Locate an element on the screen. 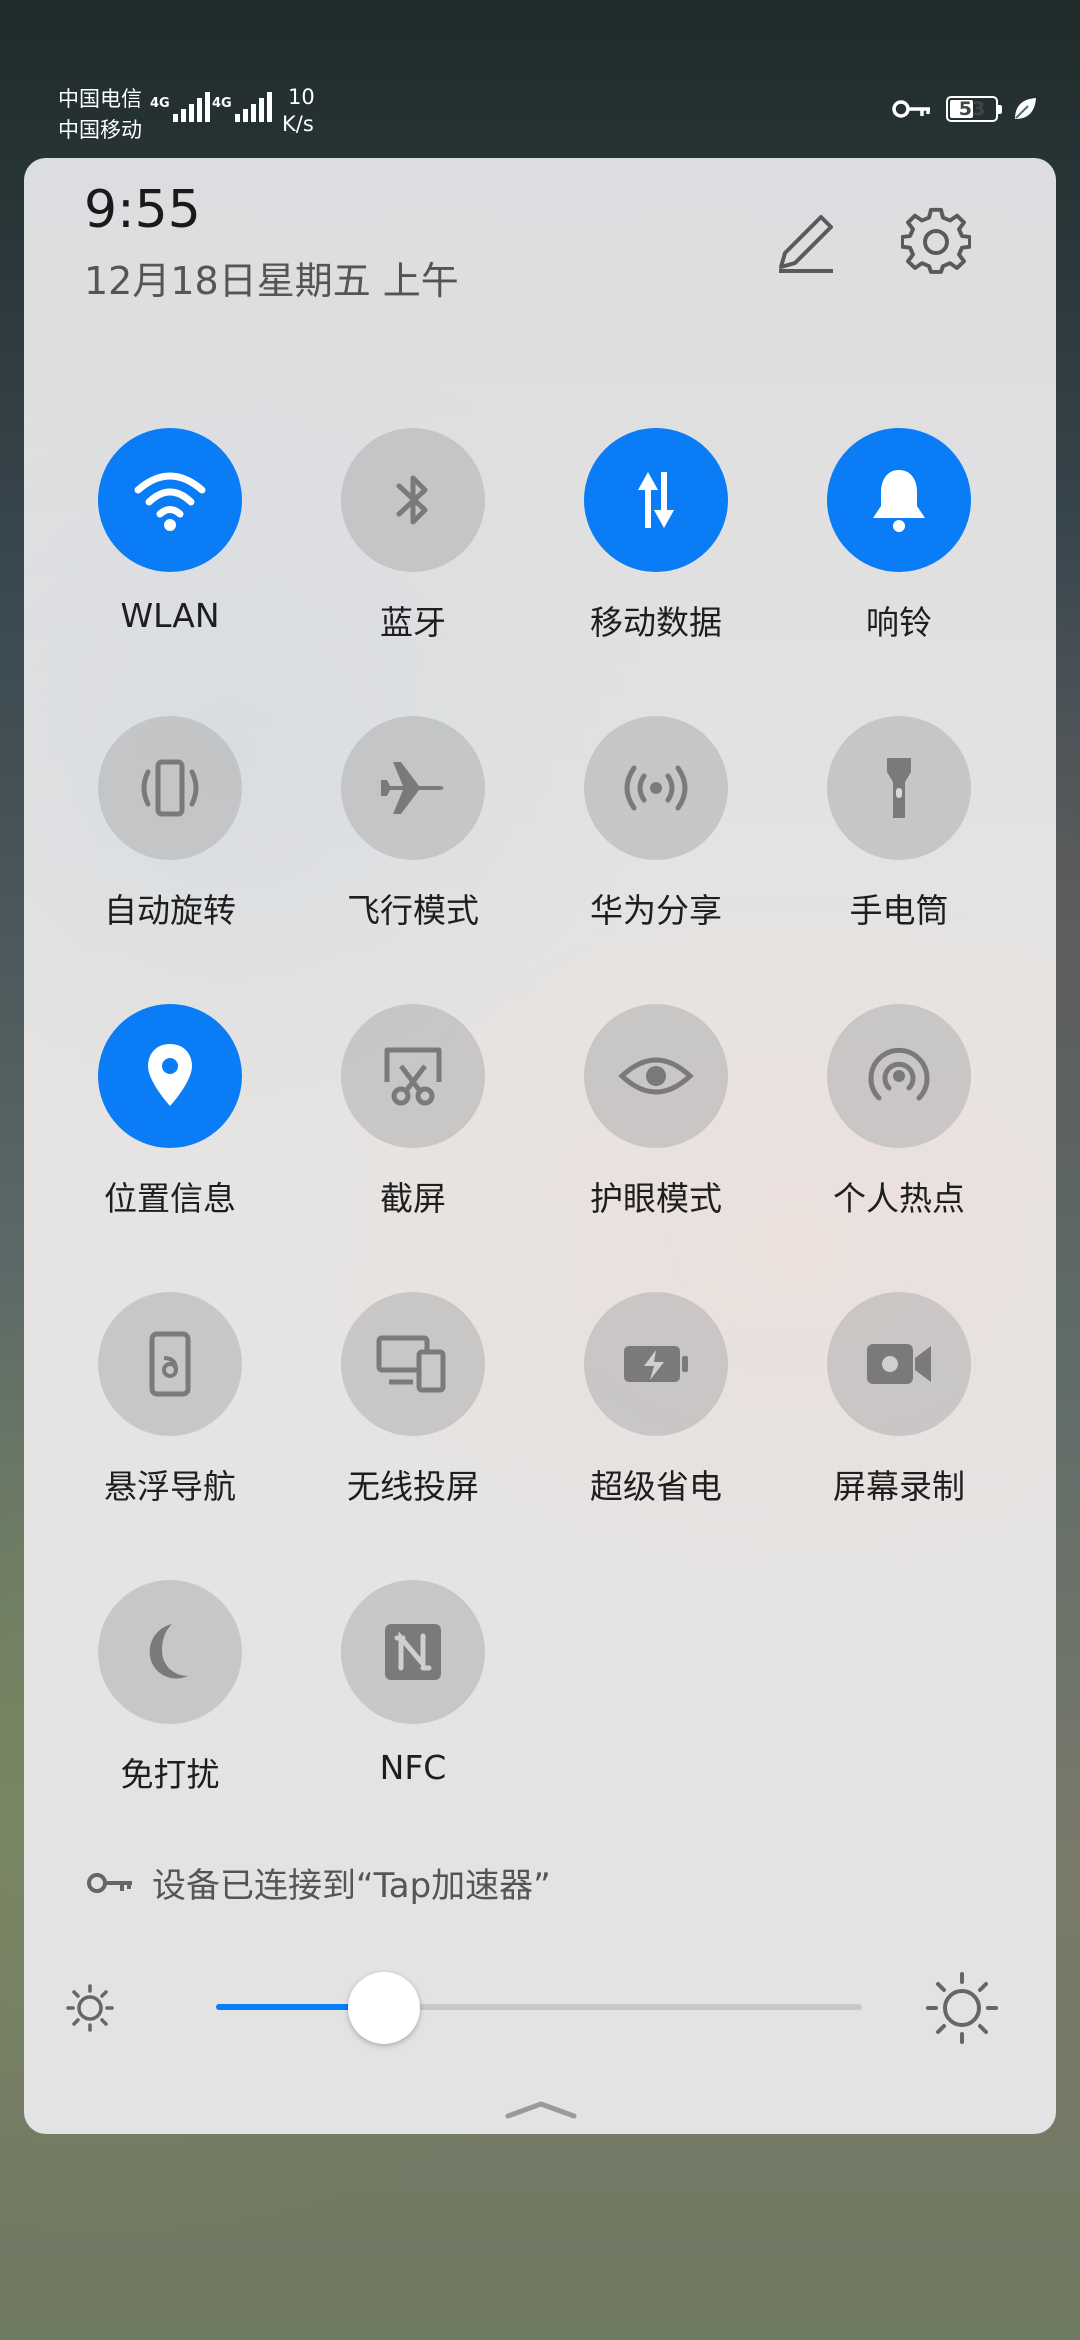 The height and width of the screenshot is (2340, 1080). brightness-slider-thumb is located at coordinates (384, 2008).